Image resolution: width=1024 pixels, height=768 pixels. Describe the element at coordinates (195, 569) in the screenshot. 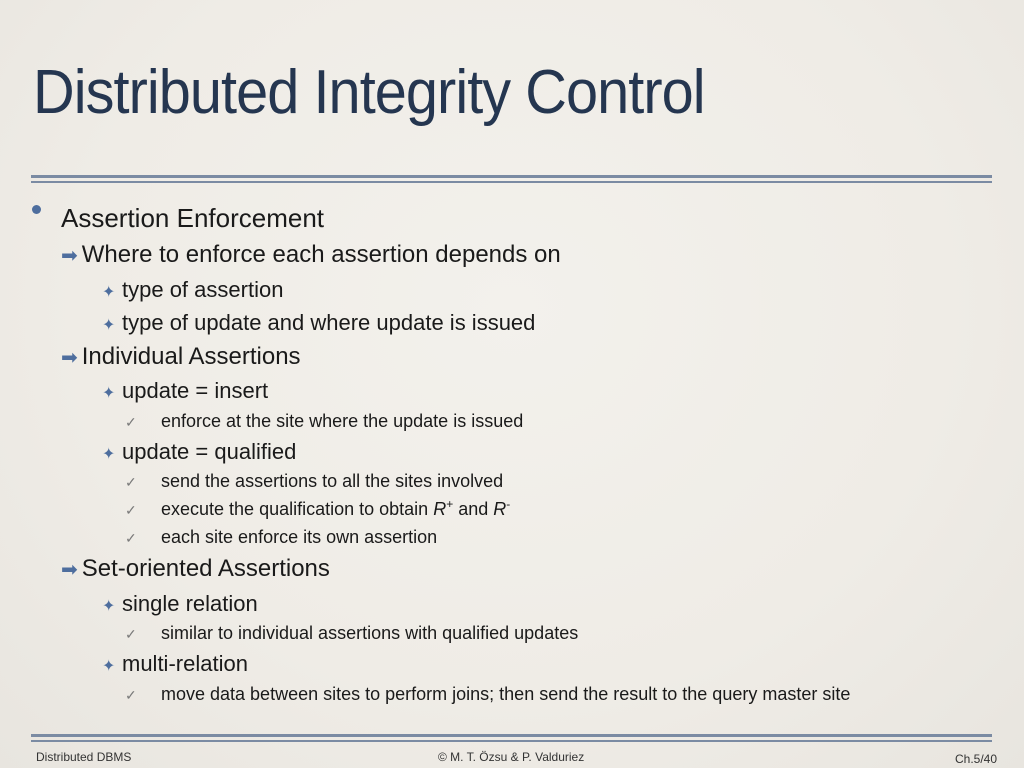

I see `bullet-set-oriented: ➡ Set-oriented Assertions` at that location.